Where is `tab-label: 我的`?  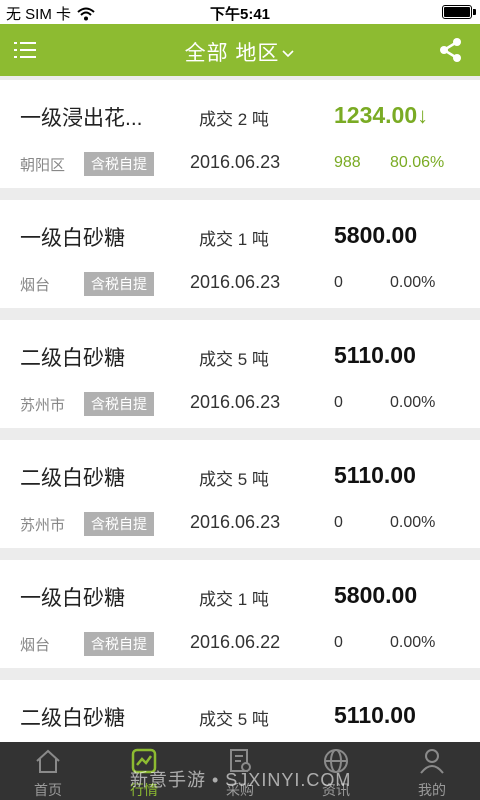 tab-label: 我的 is located at coordinates (432, 790).